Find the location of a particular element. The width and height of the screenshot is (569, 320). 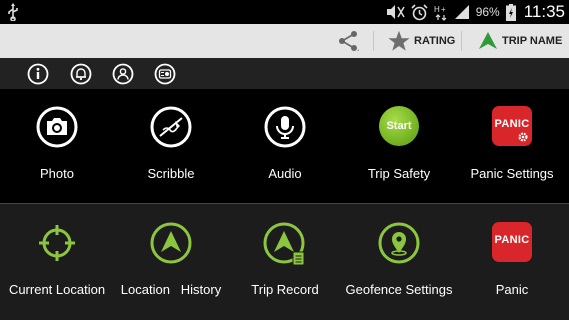

panic-settings-icon: PANIC is located at coordinates (512, 126).